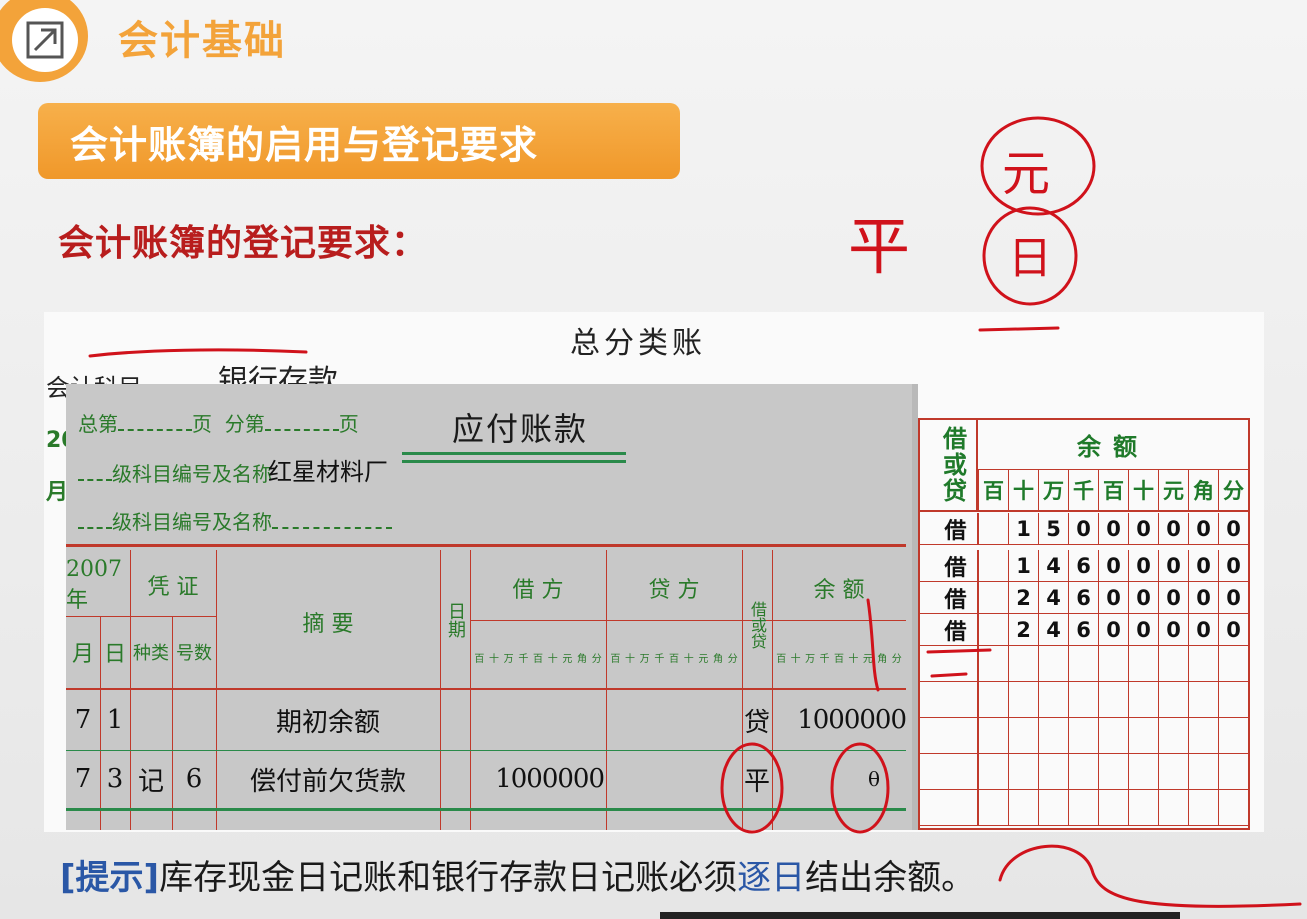  What do you see at coordinates (1030, 258) in the screenshot?
I see `annotation-ri: 日` at bounding box center [1030, 258].